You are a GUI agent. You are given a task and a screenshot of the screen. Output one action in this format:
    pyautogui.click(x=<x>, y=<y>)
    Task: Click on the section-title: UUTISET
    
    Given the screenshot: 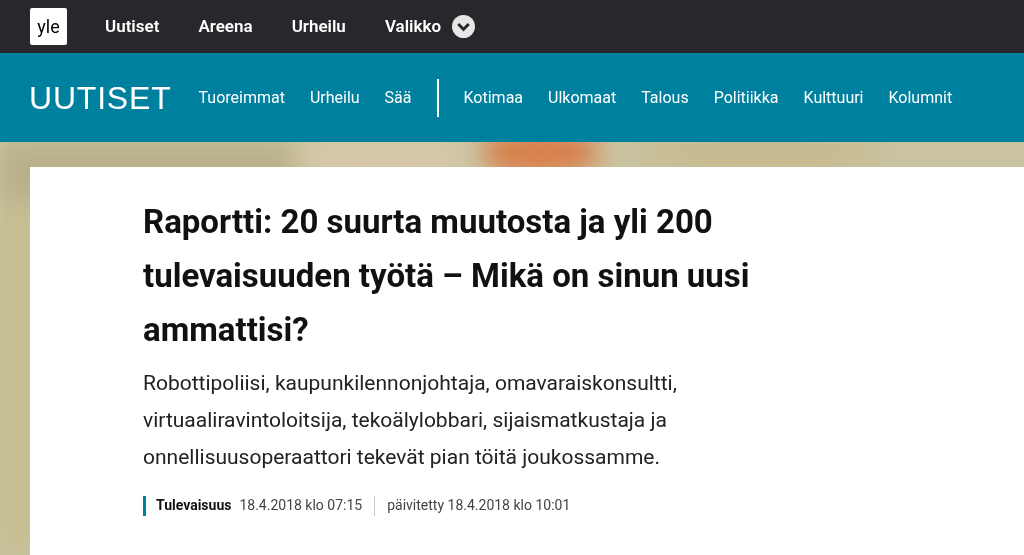 What is the action you would take?
    pyautogui.click(x=100, y=97)
    